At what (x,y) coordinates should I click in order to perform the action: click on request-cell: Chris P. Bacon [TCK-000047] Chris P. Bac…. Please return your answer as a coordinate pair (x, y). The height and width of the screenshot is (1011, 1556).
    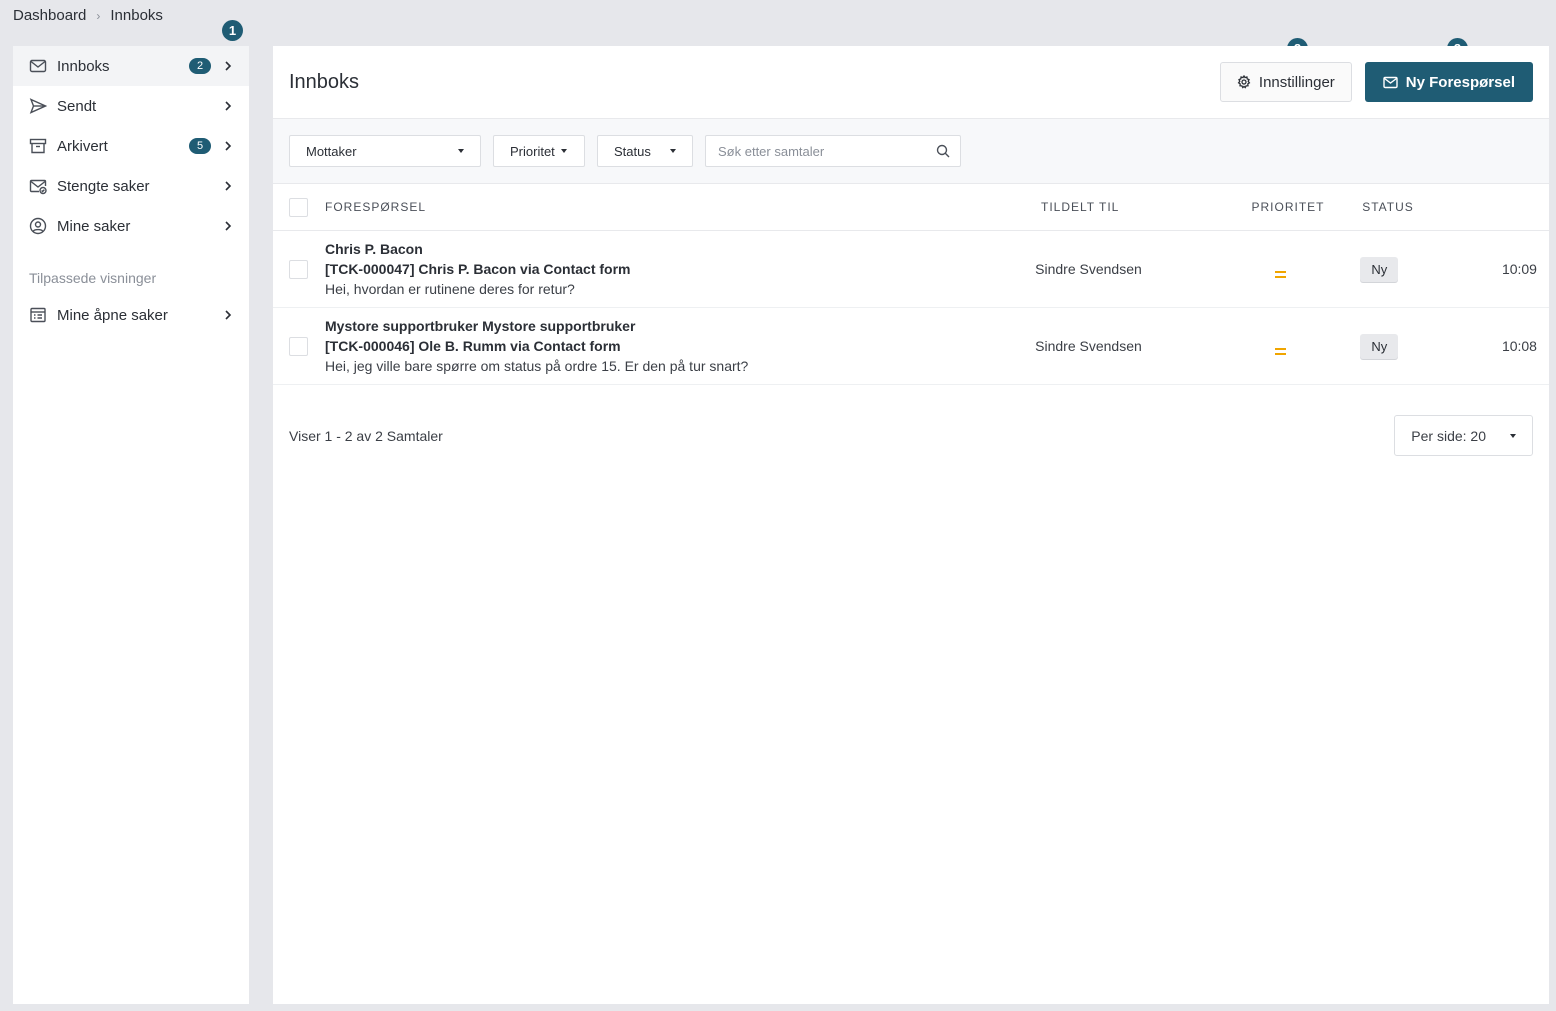
    Looking at the image, I should click on (680, 269).